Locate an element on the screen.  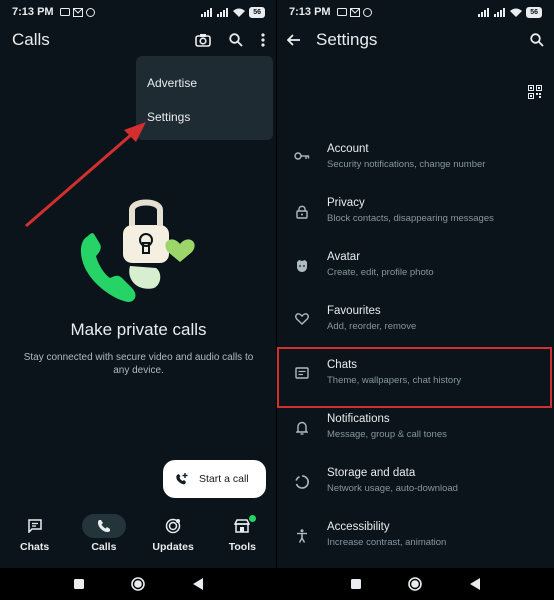
accessibility-icon is located at coordinates (302, 536).